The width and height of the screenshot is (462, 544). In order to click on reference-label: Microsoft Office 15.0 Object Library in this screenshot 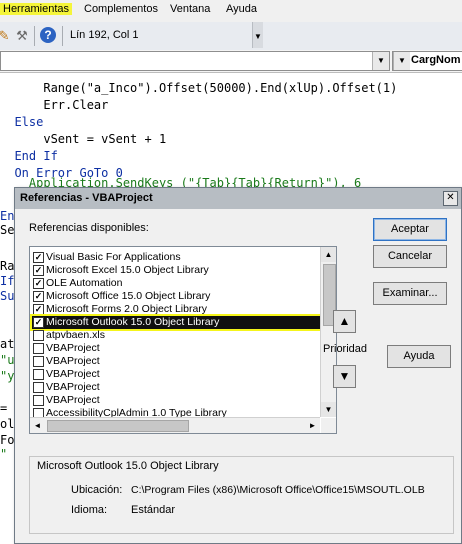, I will do `click(128, 296)`.